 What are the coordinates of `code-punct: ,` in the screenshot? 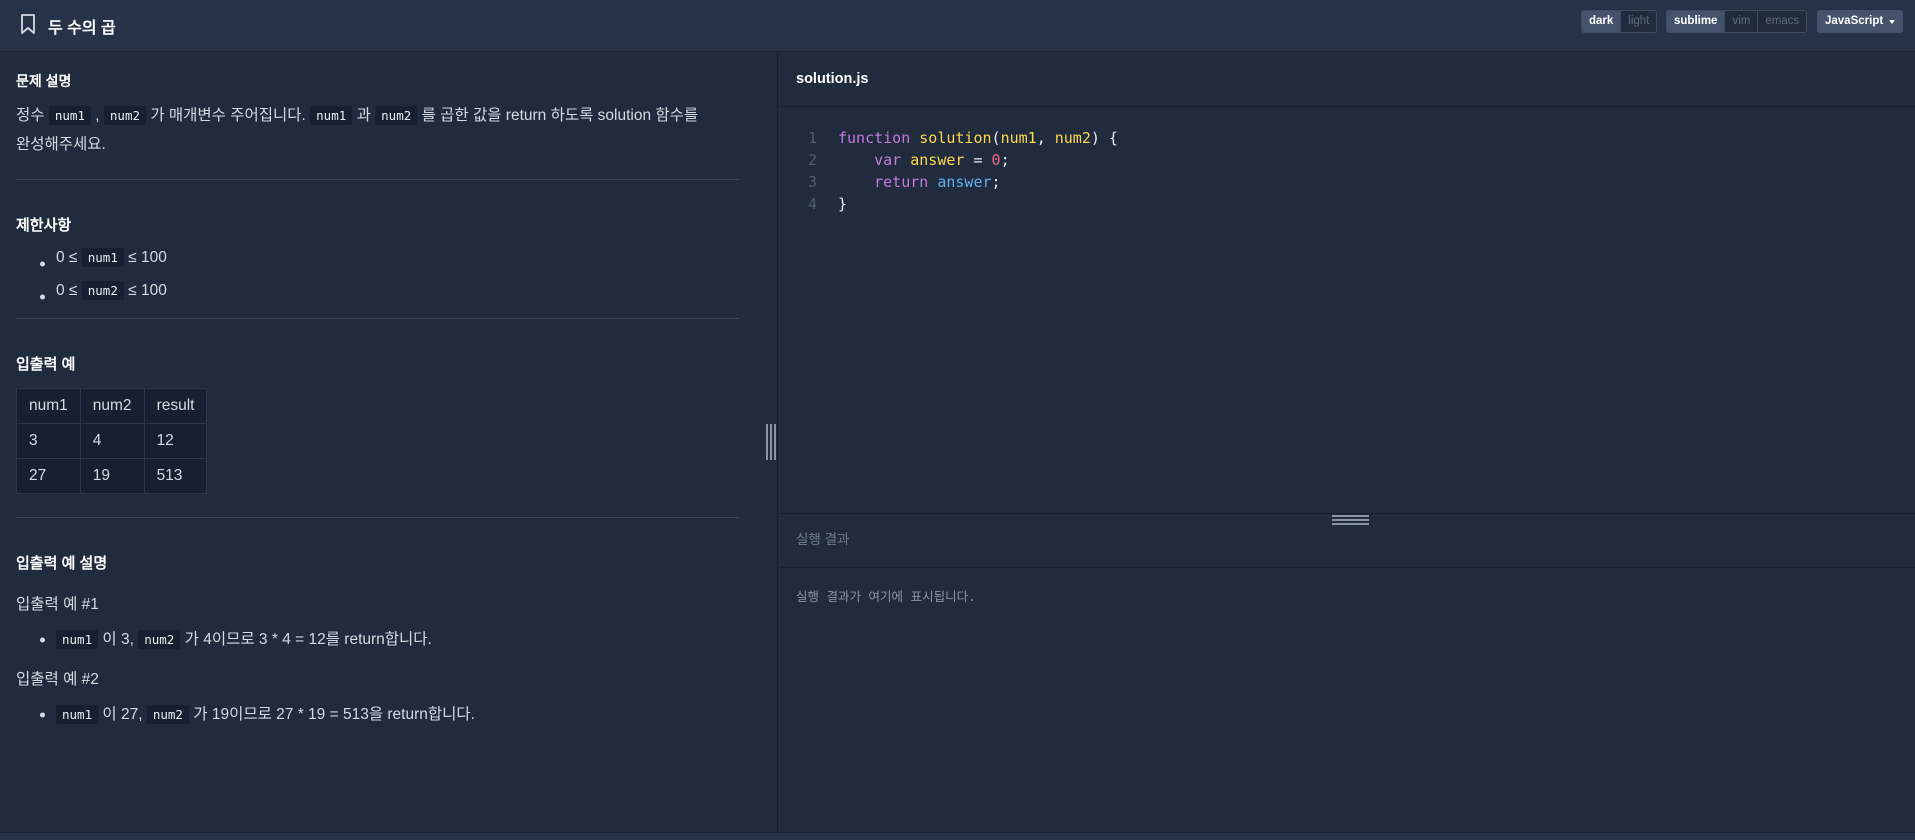 It's located at (1045, 138).